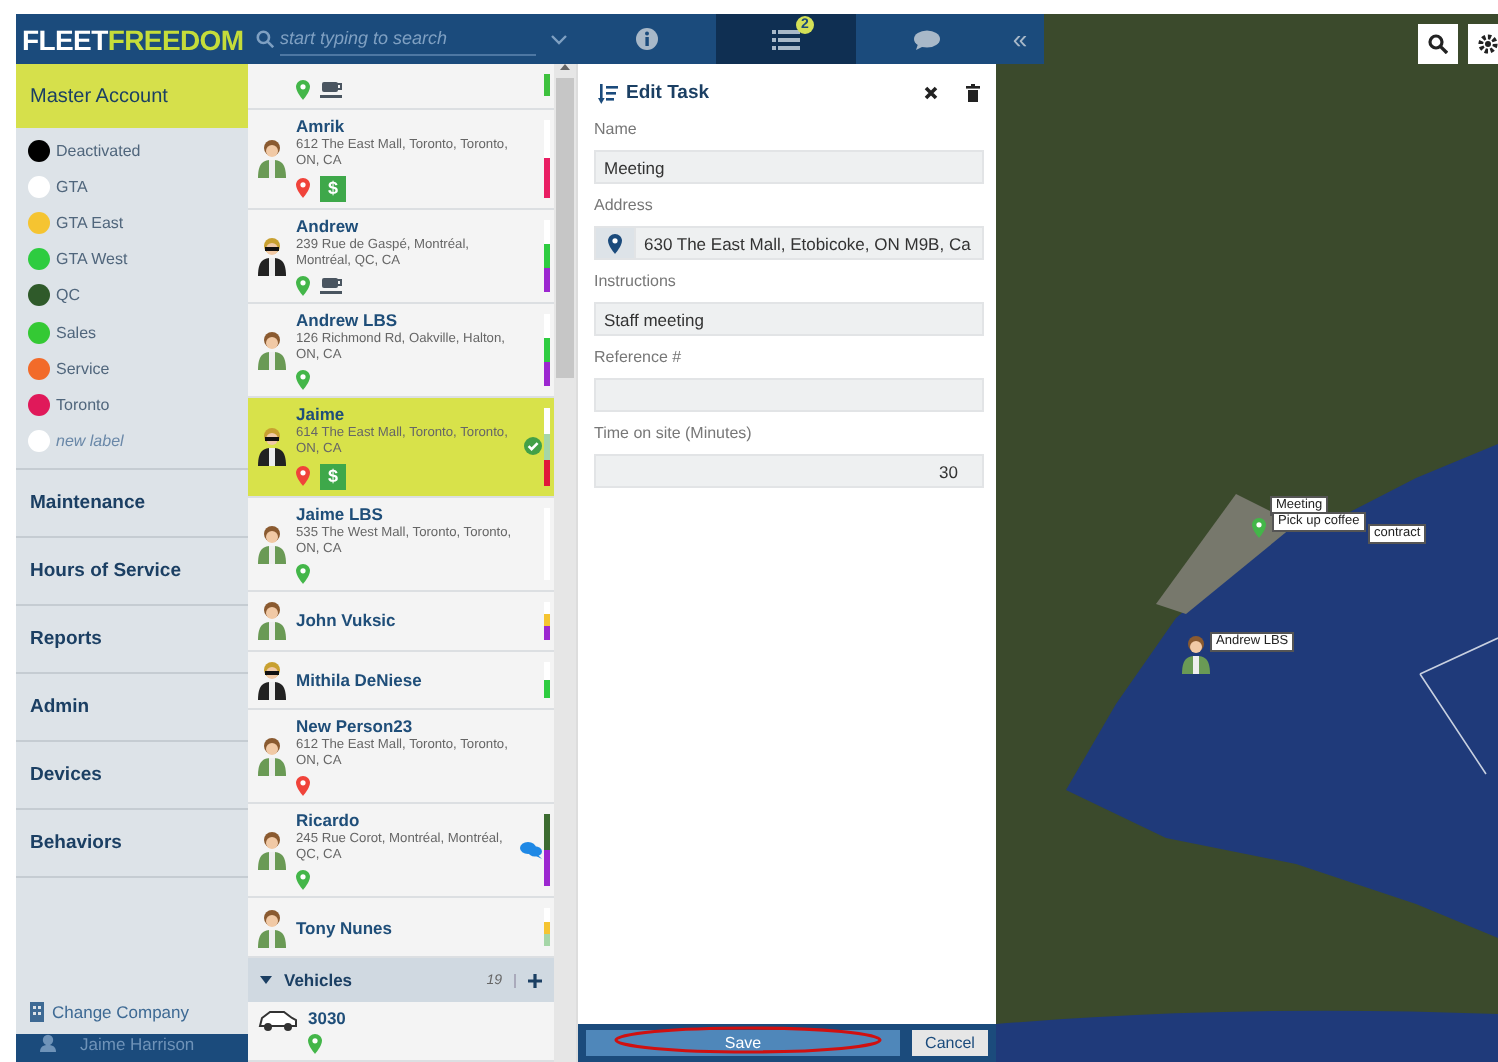 The image size is (1498, 1062). What do you see at coordinates (624, 205) in the screenshot?
I see `field-label: Address` at bounding box center [624, 205].